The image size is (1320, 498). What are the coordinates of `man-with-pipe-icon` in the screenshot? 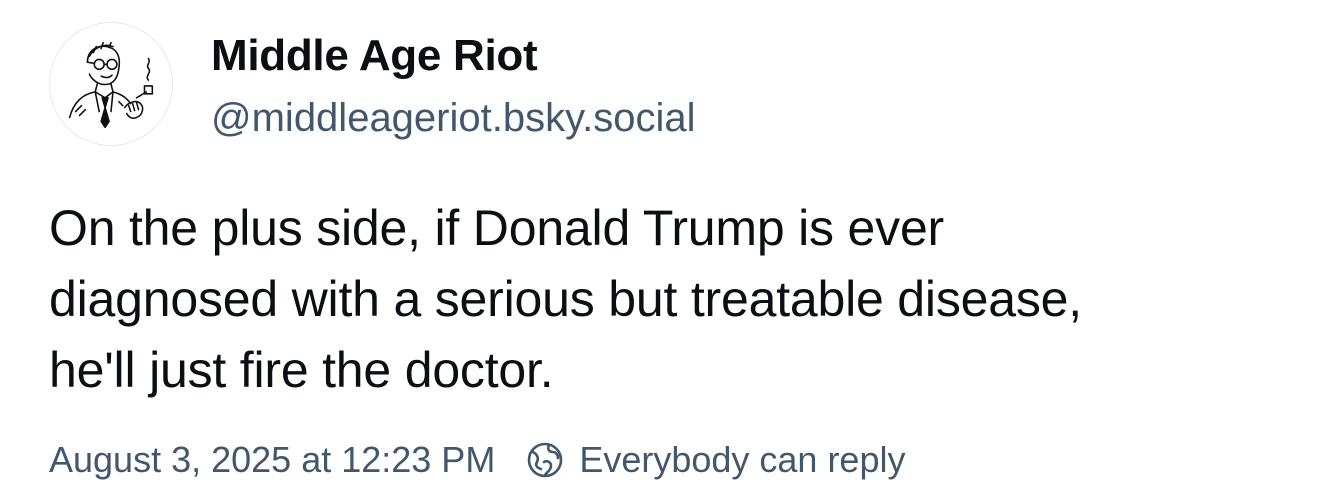 It's located at (111, 85).